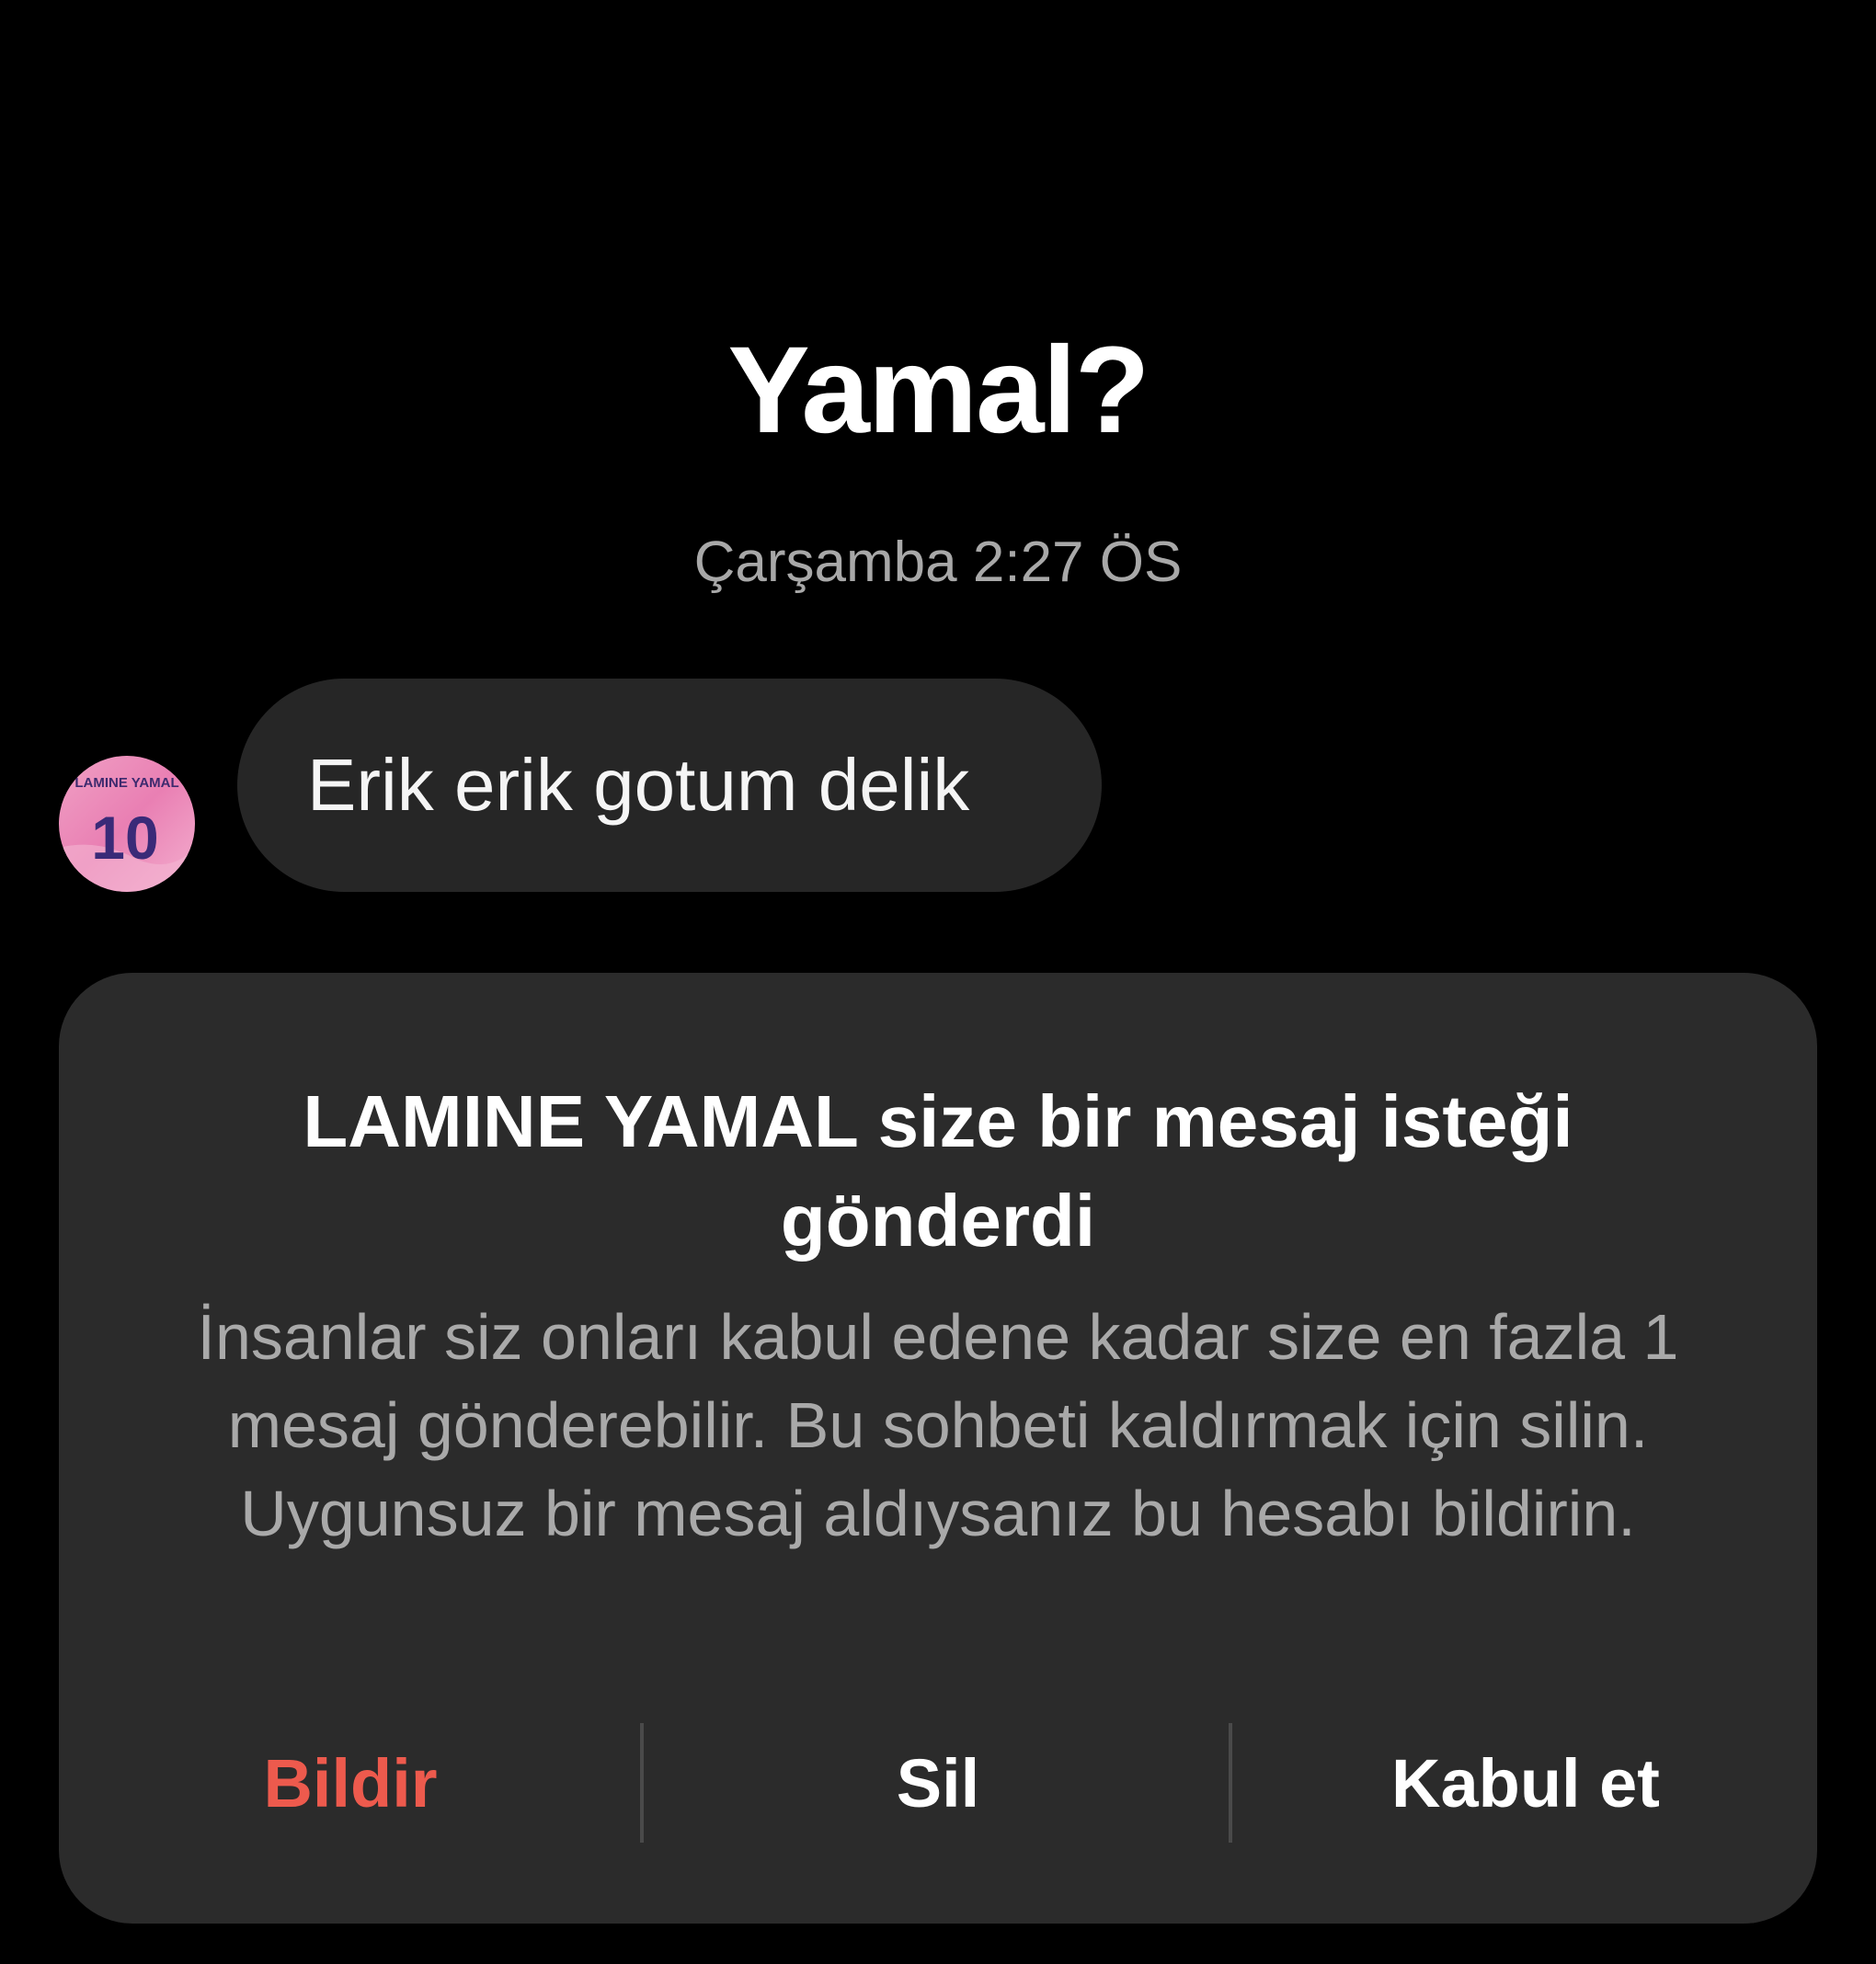  I want to click on action-divider, so click(1230, 1783).